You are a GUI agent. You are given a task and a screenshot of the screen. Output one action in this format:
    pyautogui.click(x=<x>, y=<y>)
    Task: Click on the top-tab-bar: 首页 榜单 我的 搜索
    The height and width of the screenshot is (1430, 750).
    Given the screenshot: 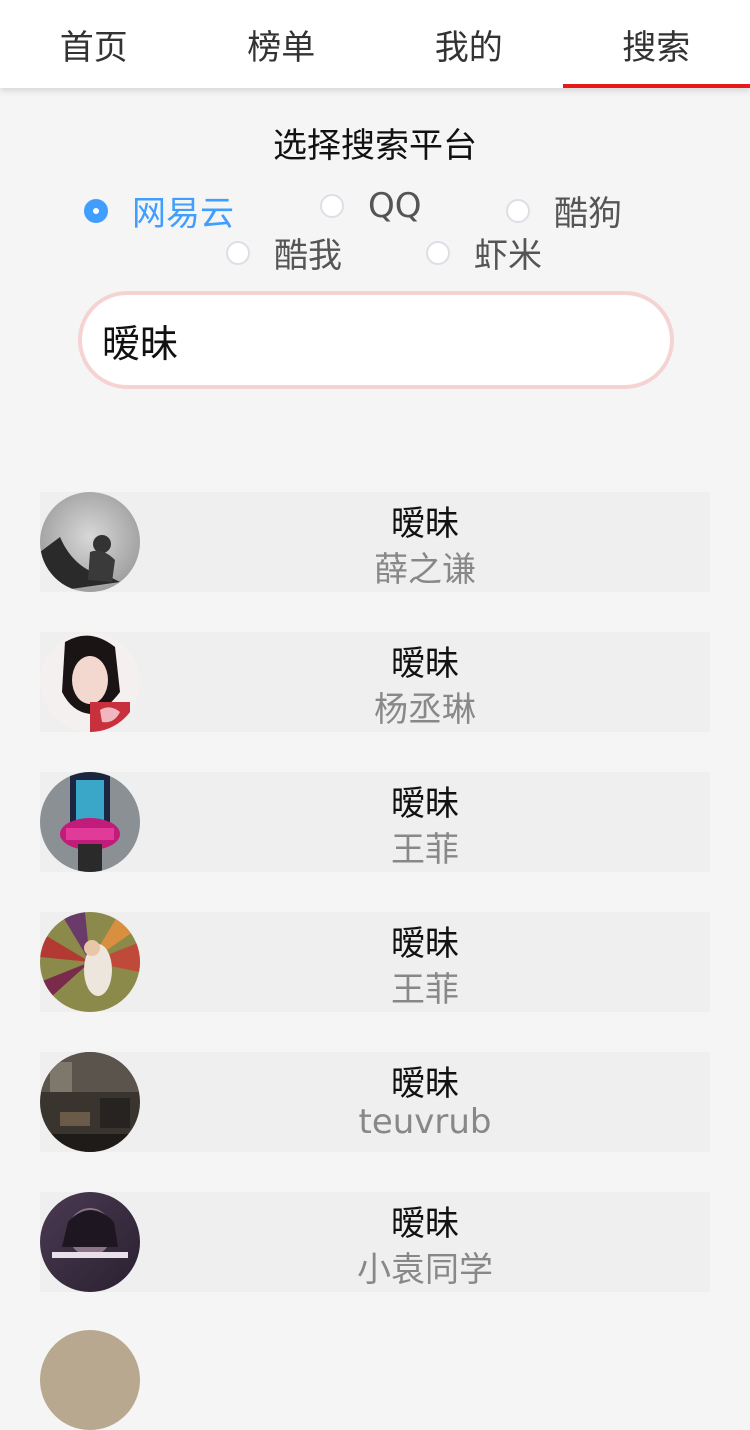 What is the action you would take?
    pyautogui.click(x=375, y=44)
    